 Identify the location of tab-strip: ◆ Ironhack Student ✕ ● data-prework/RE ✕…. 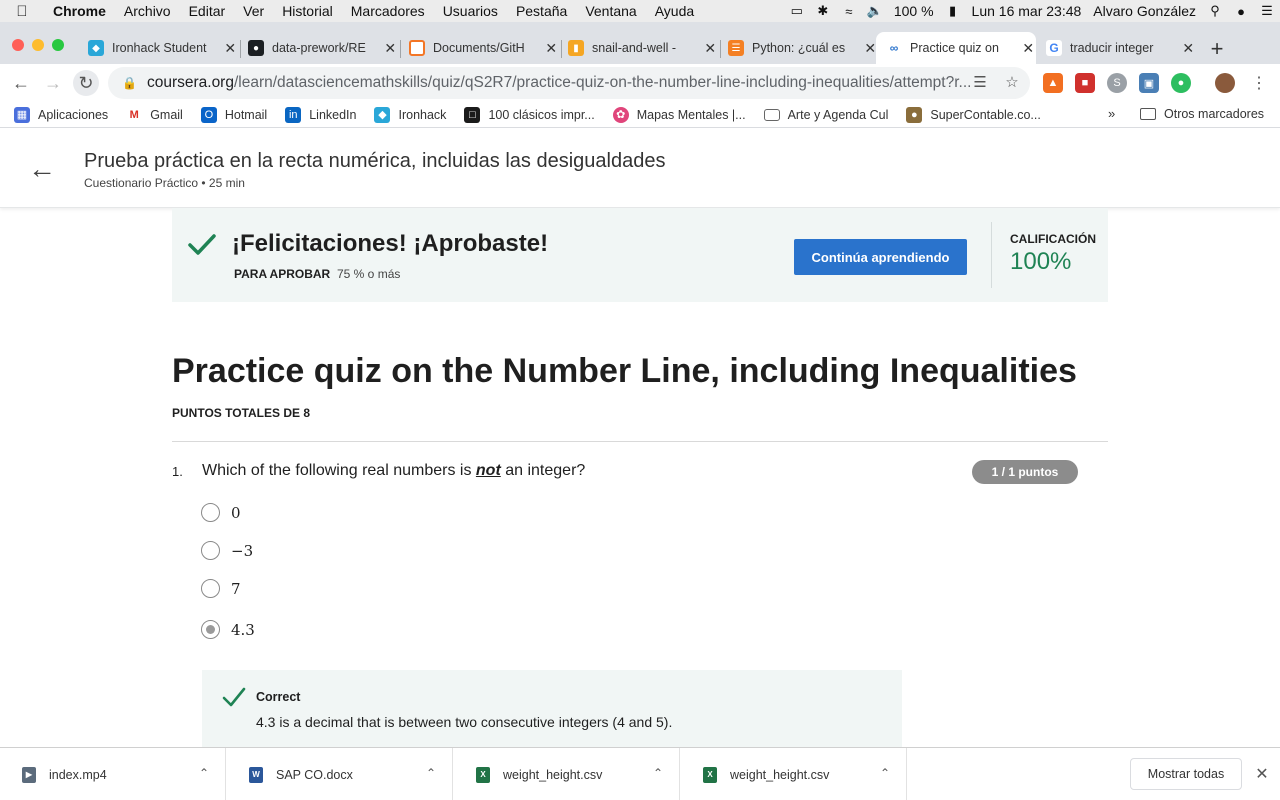
(640, 43).